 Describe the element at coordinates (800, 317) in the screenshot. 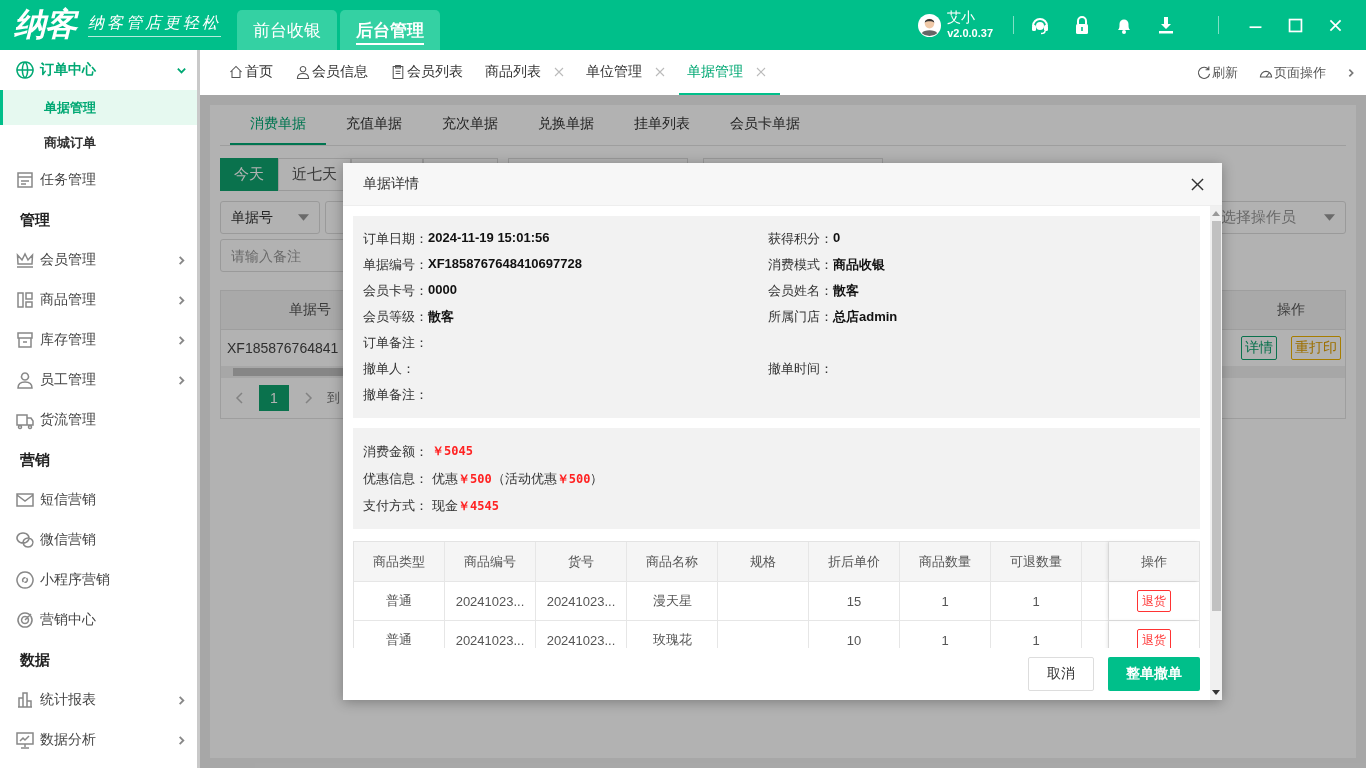

I see `field-label: 所属门店：` at that location.